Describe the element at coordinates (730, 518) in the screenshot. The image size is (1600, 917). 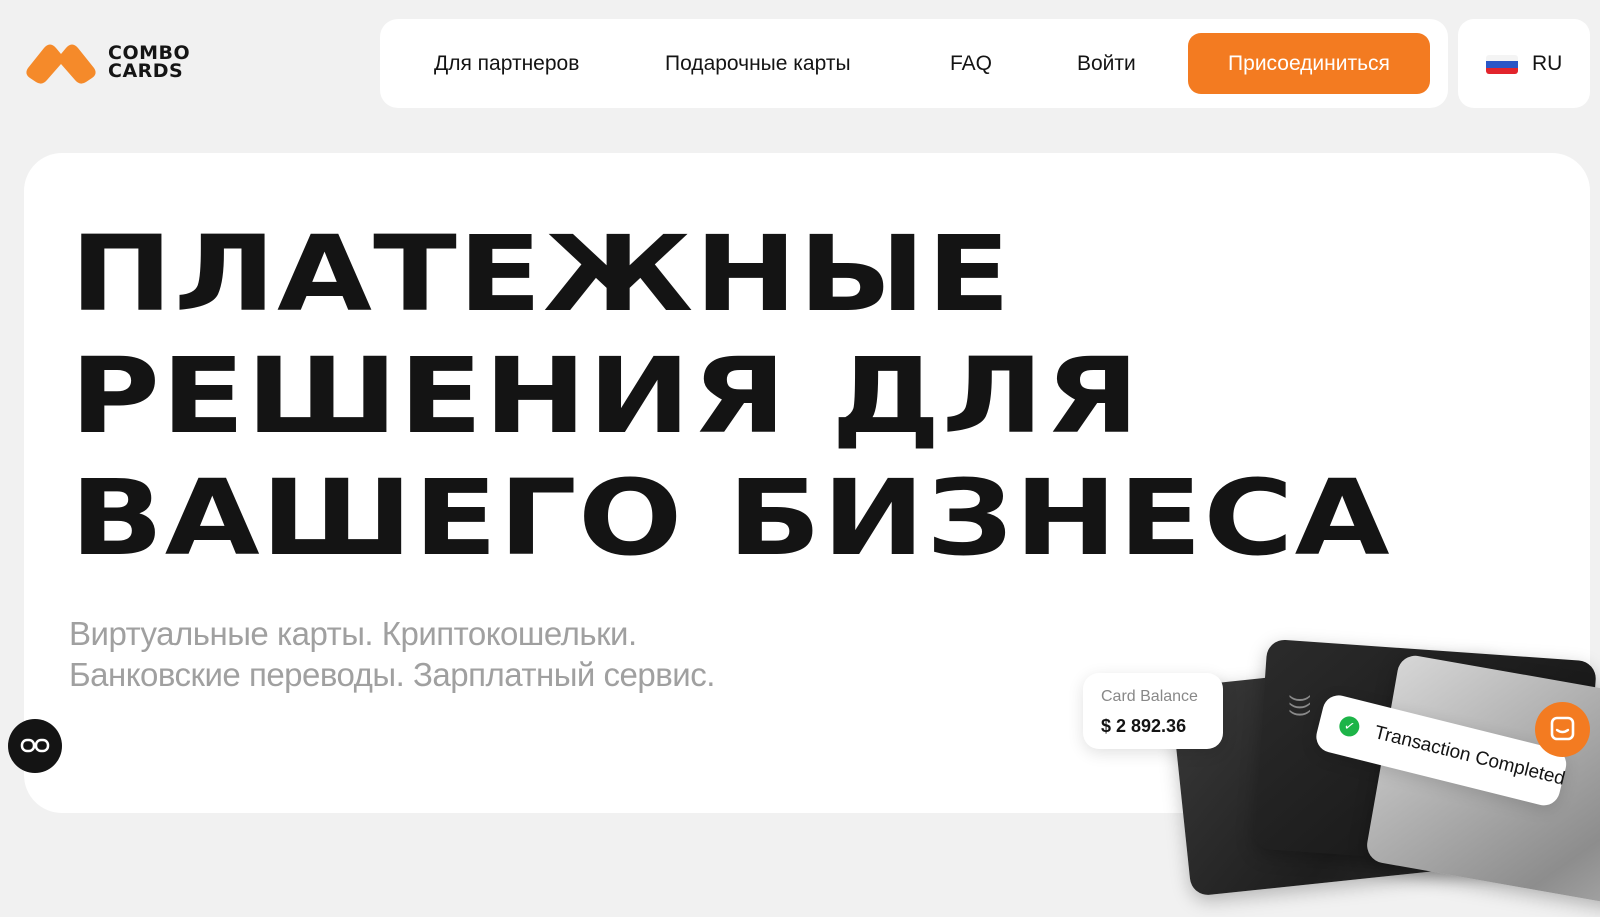
I see `hero-title-line: ВАШЕГО БИЗНЕСА` at that location.